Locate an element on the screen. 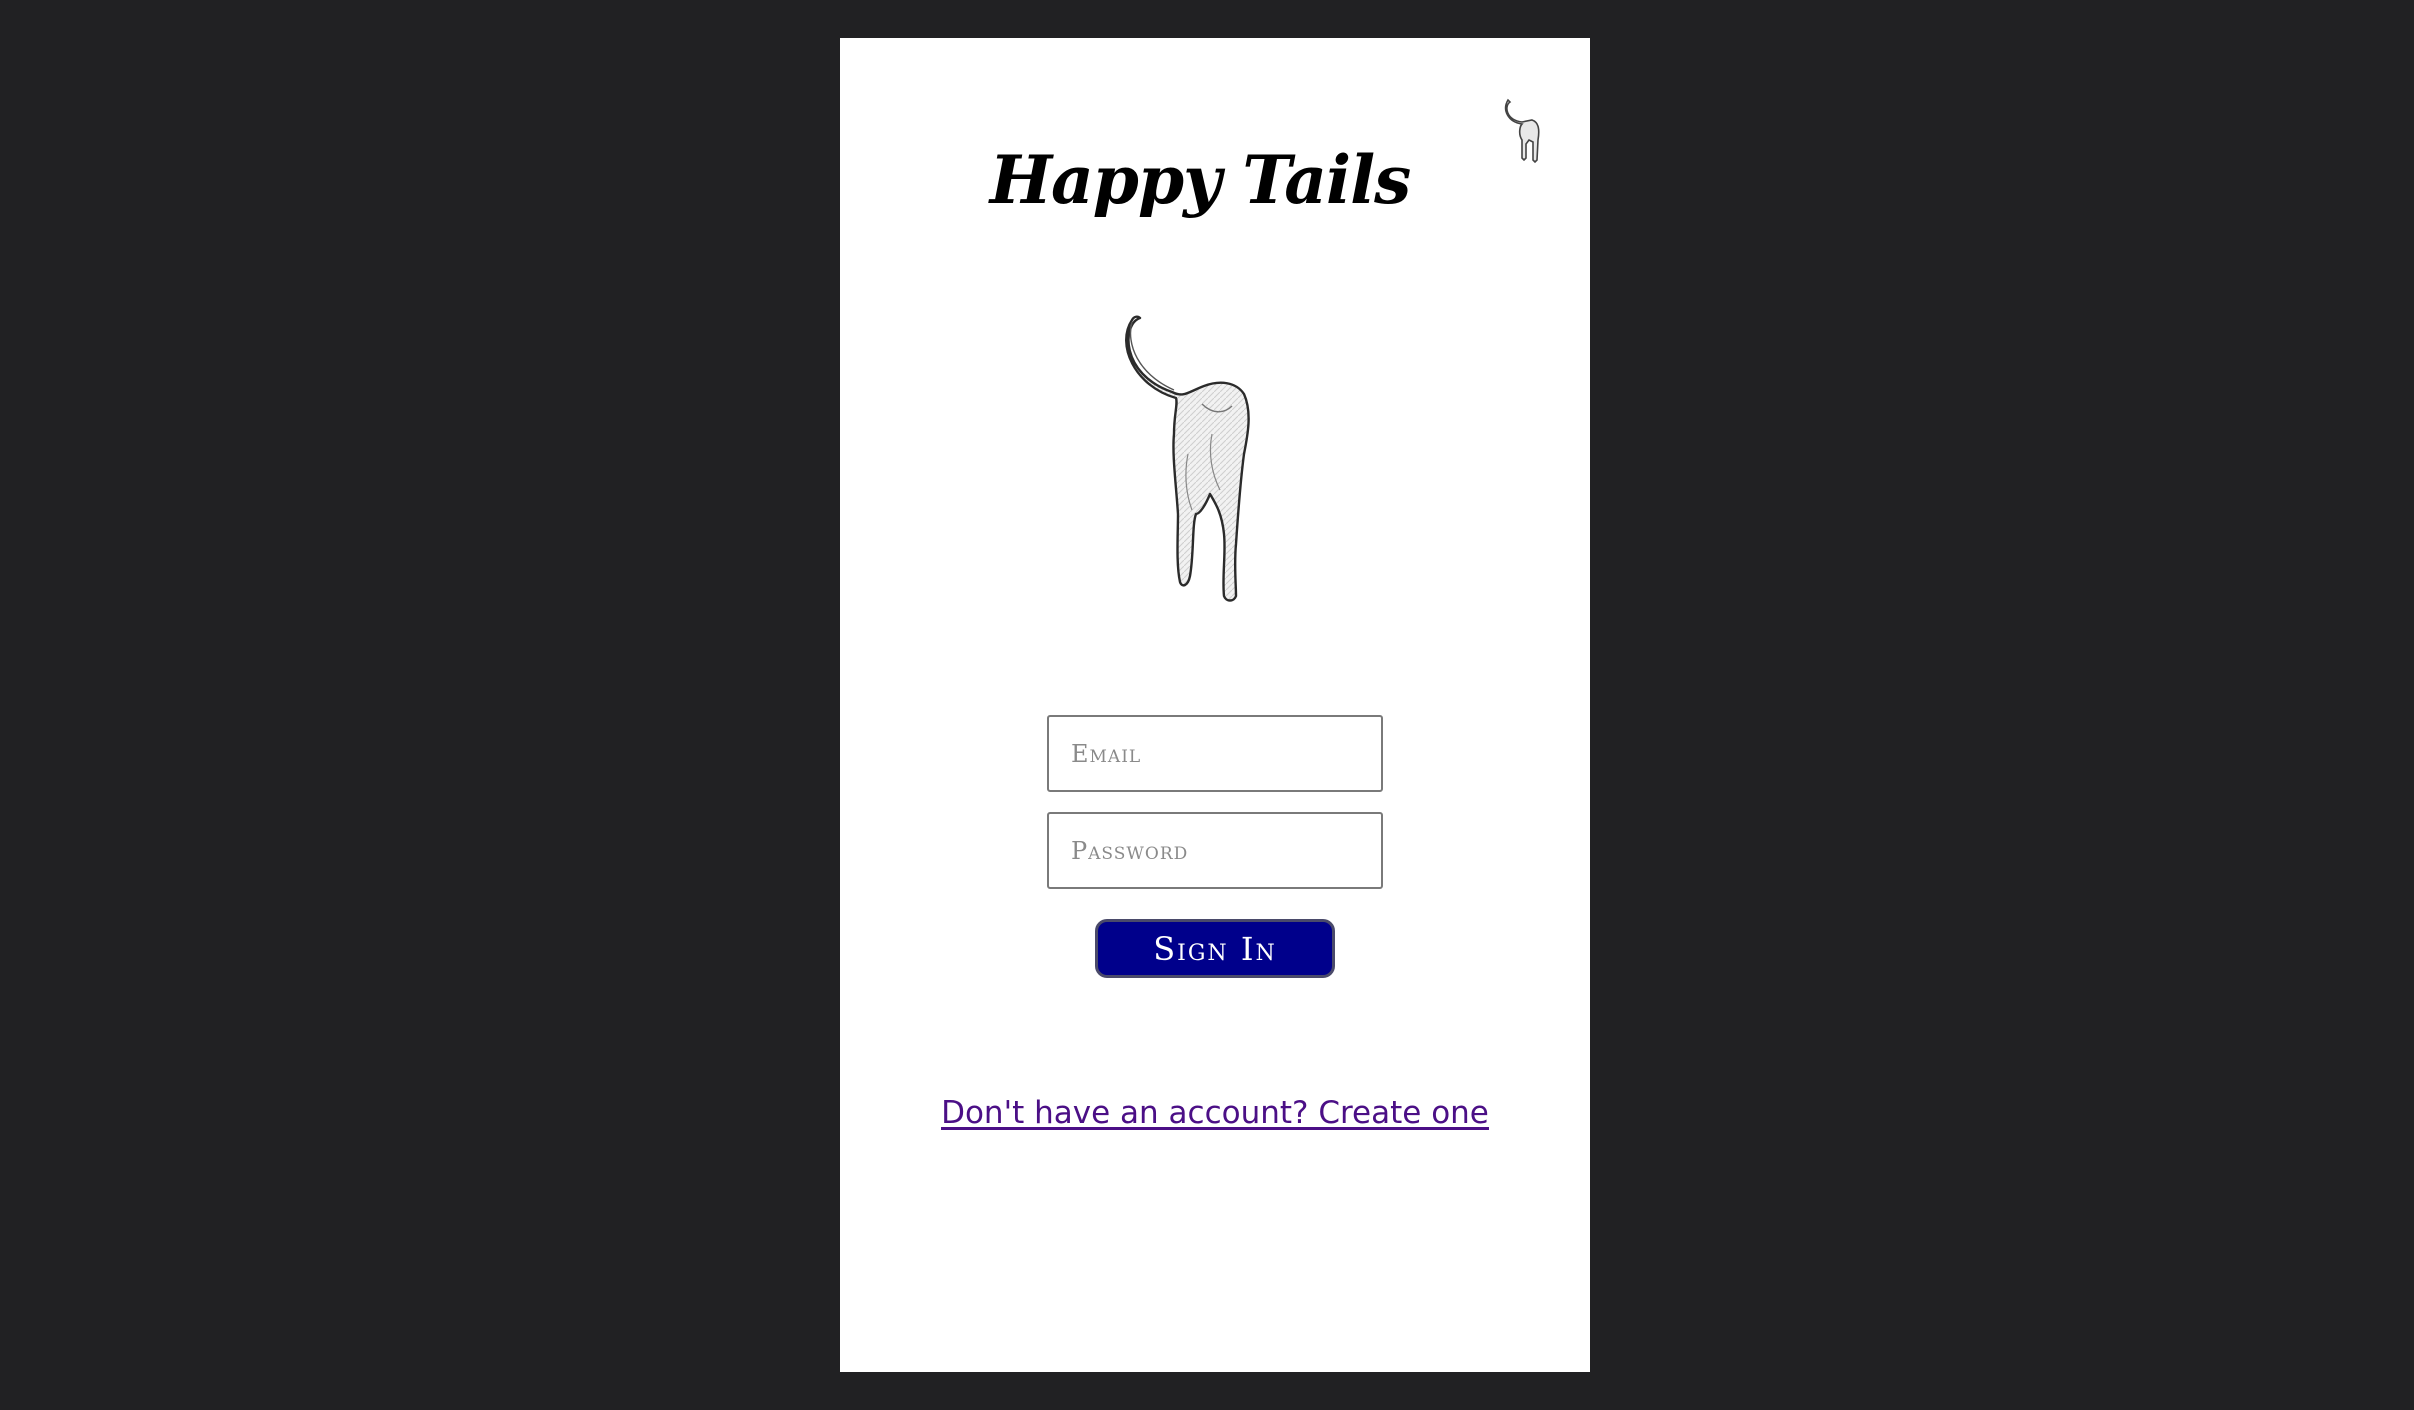  create-account-container: Don't have an account? Create one is located at coordinates (1215, 1113).